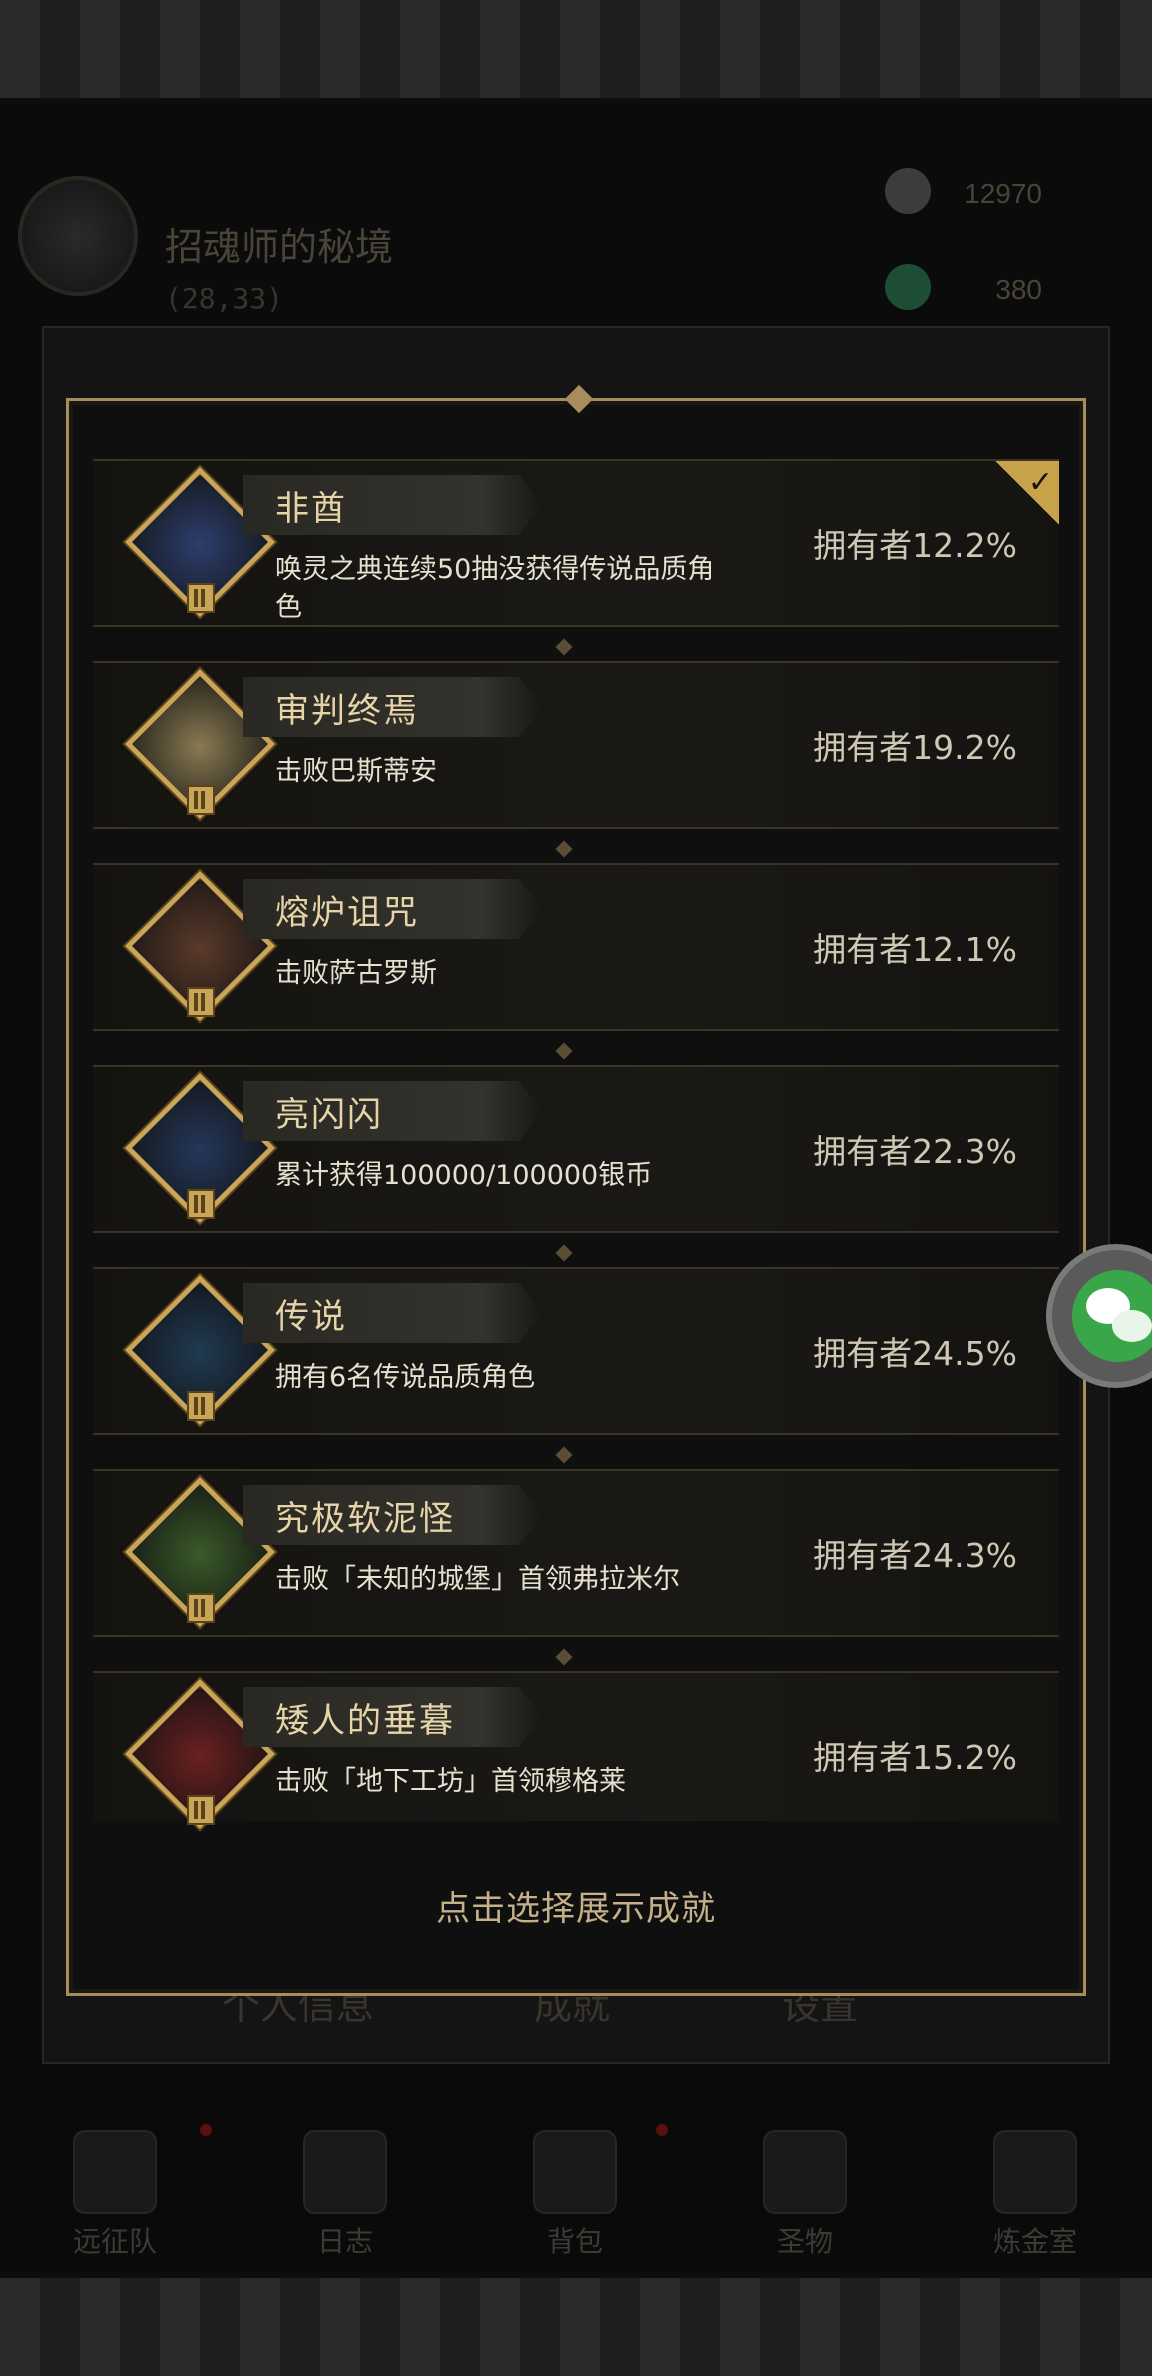 The width and height of the screenshot is (1152, 2376). I want to click on achievement-row: 非酋 唤灵之典连续50抽没获得传说品质角色 拥有者12.2% ✓, so click(576, 557).